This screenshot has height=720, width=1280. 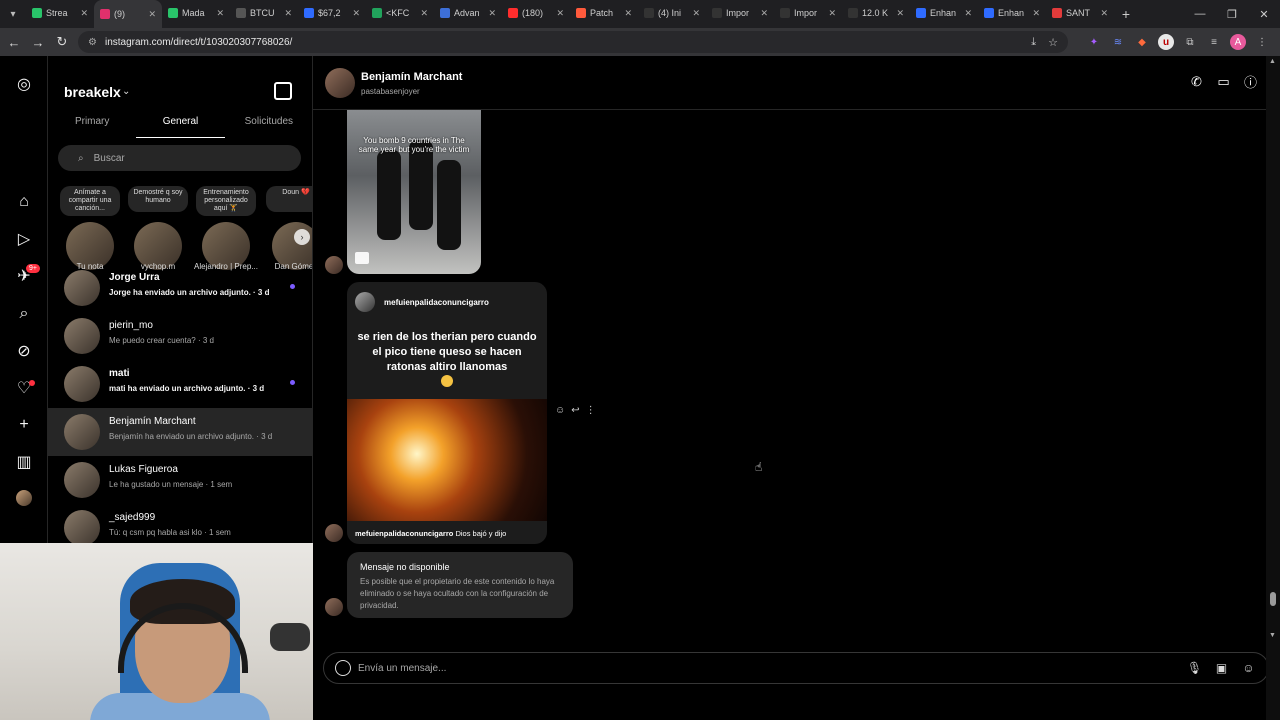 I want to click on account-switcher: breakelx, so click(x=92, y=92).